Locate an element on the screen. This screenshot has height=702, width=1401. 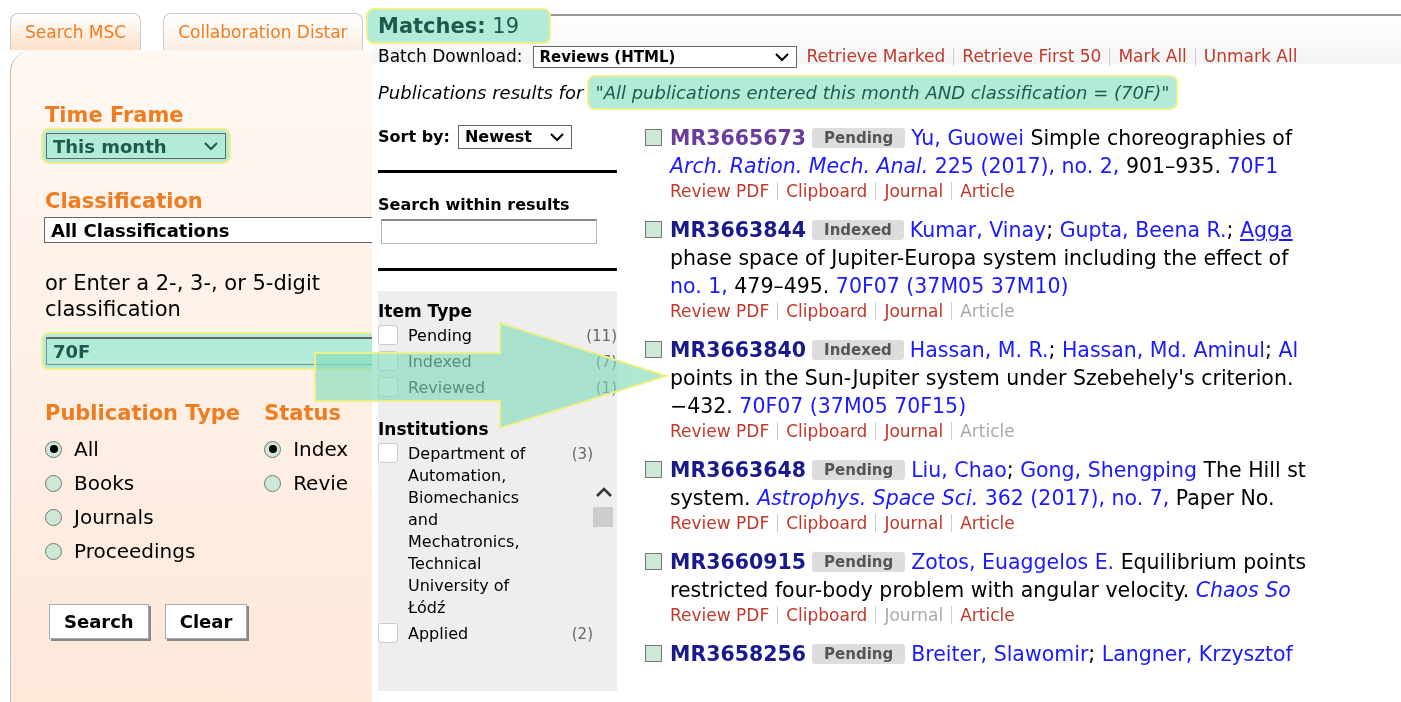
batch-link: Mark All is located at coordinates (1152, 57).